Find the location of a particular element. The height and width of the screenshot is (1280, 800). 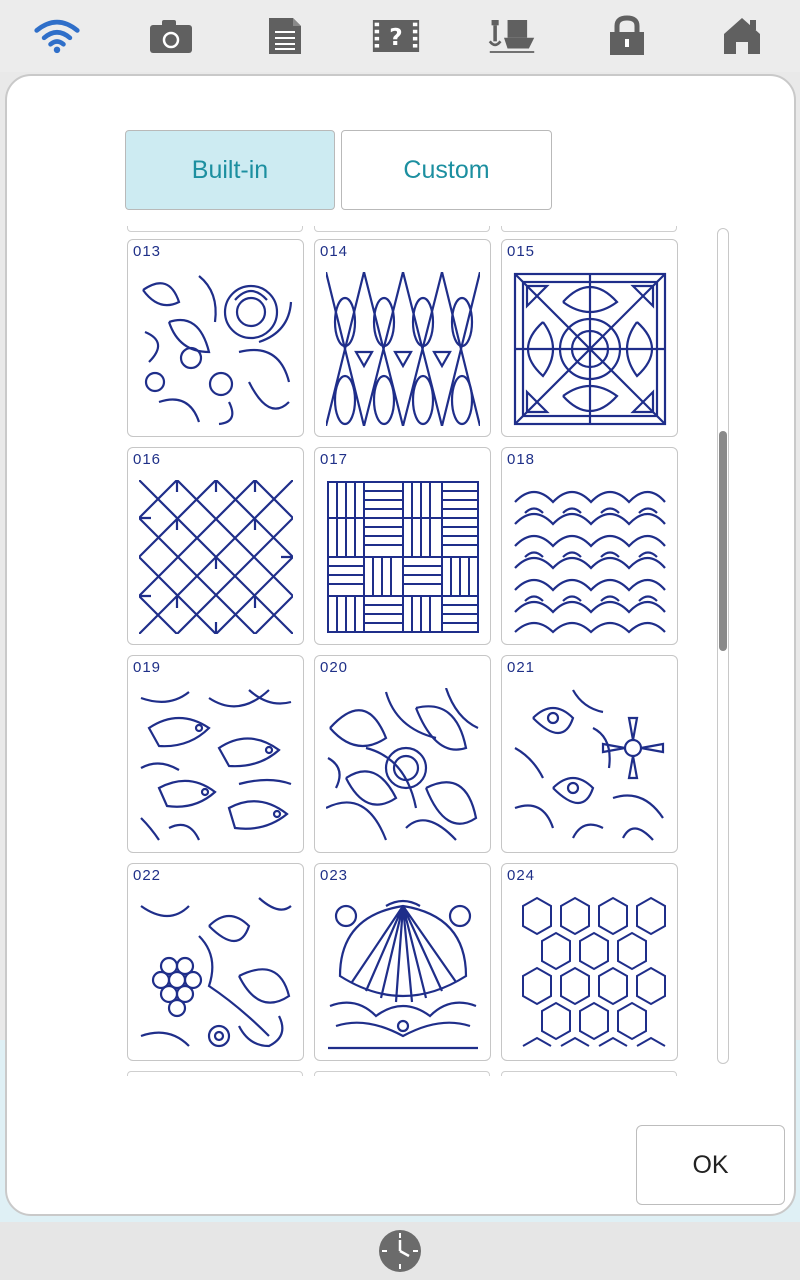

pattern-tile-024: 024 is located at coordinates (589, 962).